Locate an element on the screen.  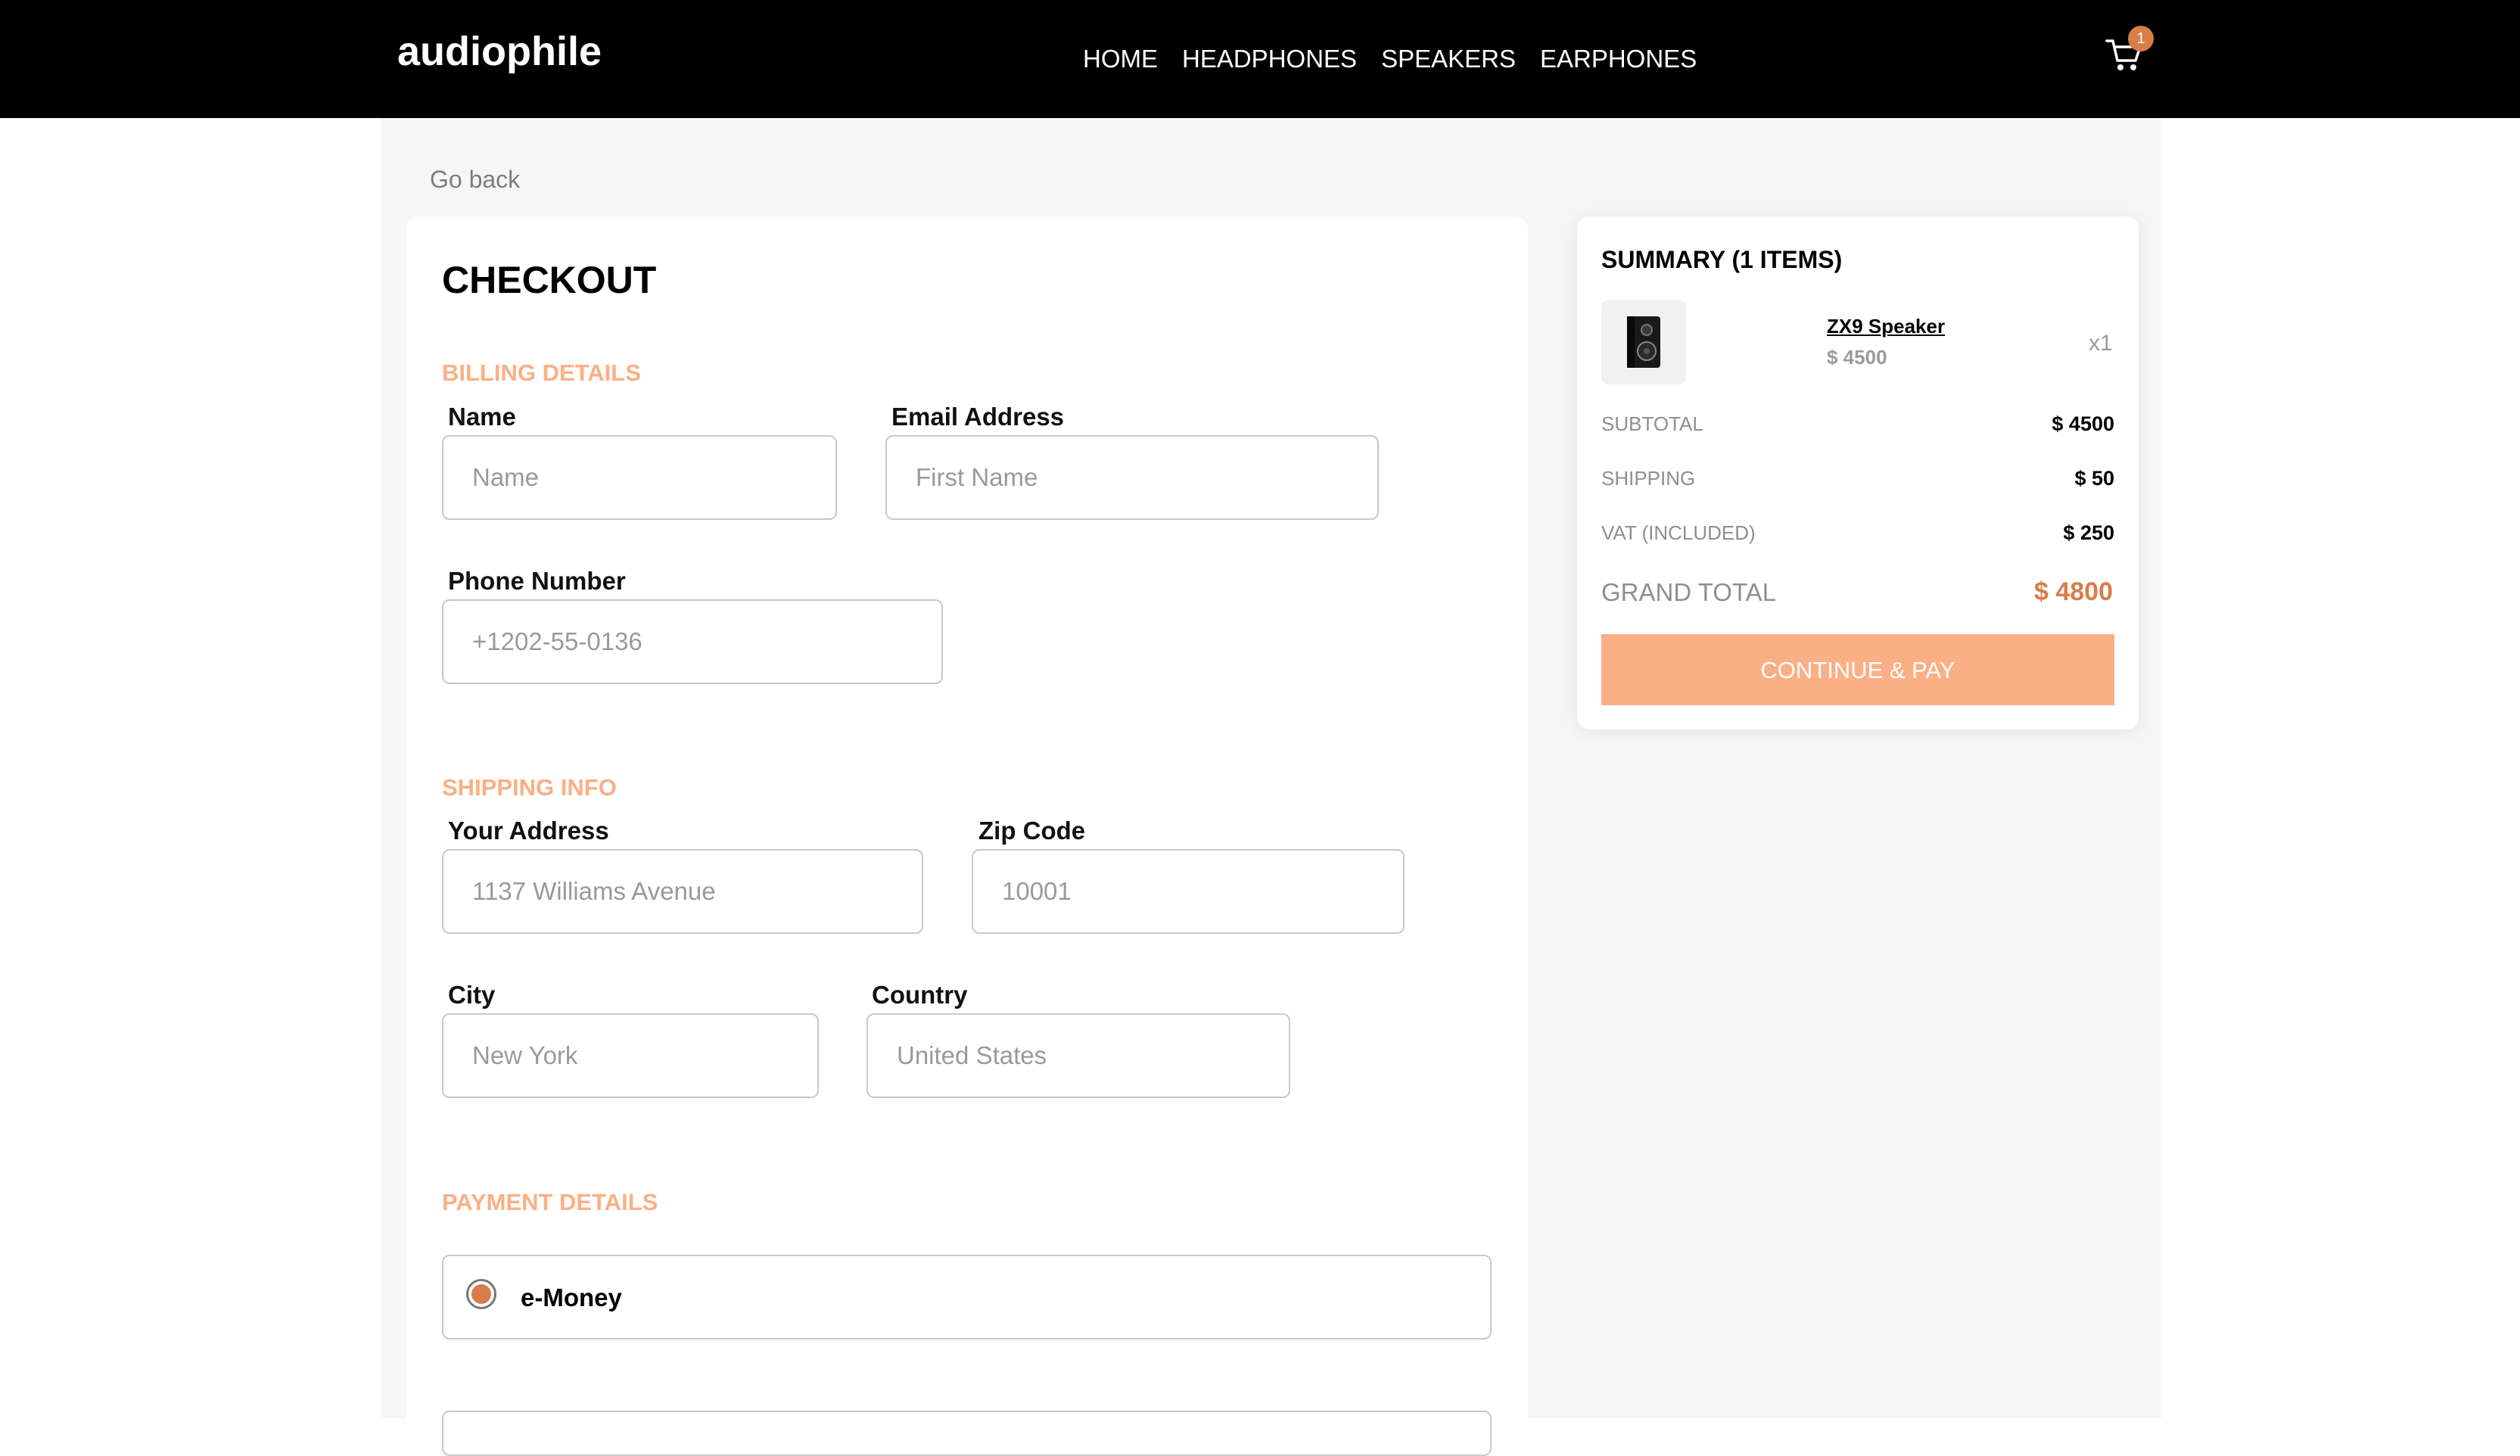
subtotal-value: $ 4500 is located at coordinates (2083, 423).